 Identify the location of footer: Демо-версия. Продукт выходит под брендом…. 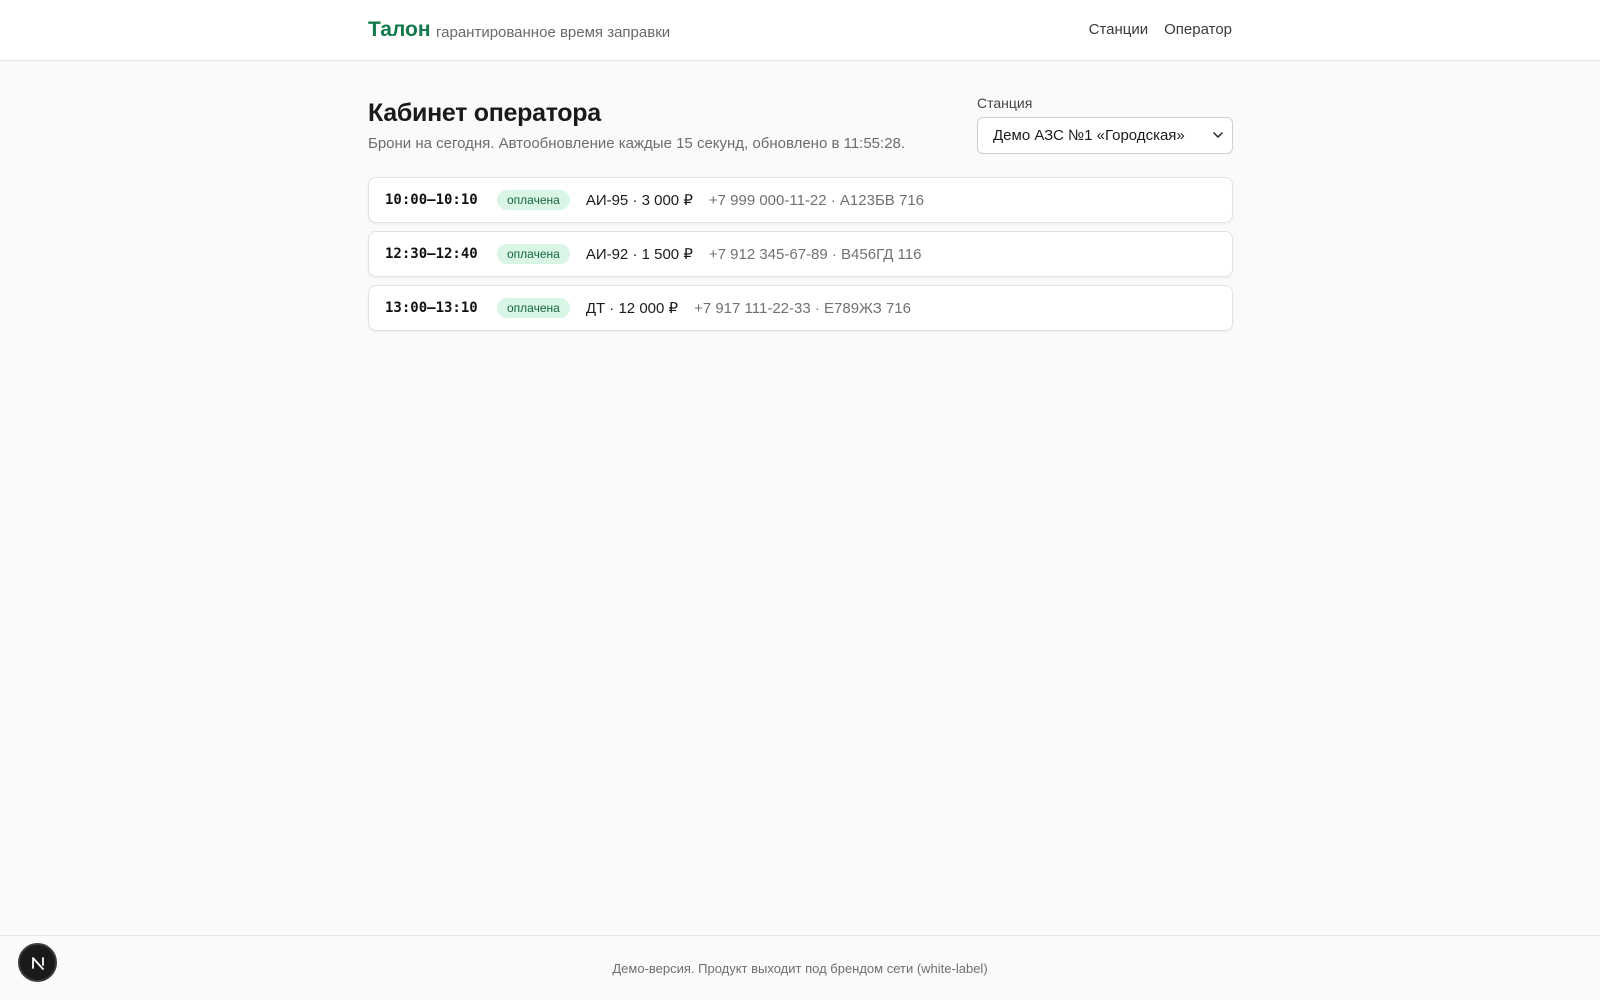
(800, 967).